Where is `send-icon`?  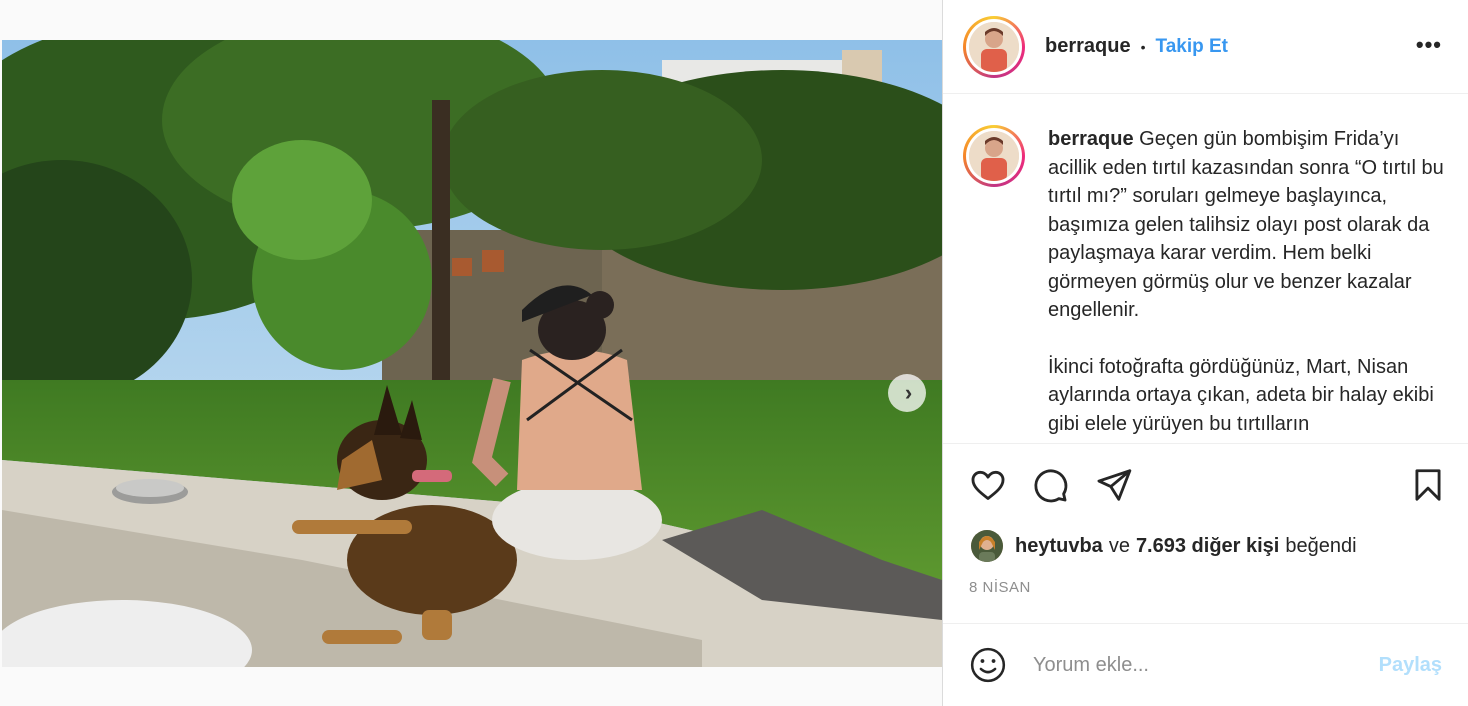 send-icon is located at coordinates (1114, 485).